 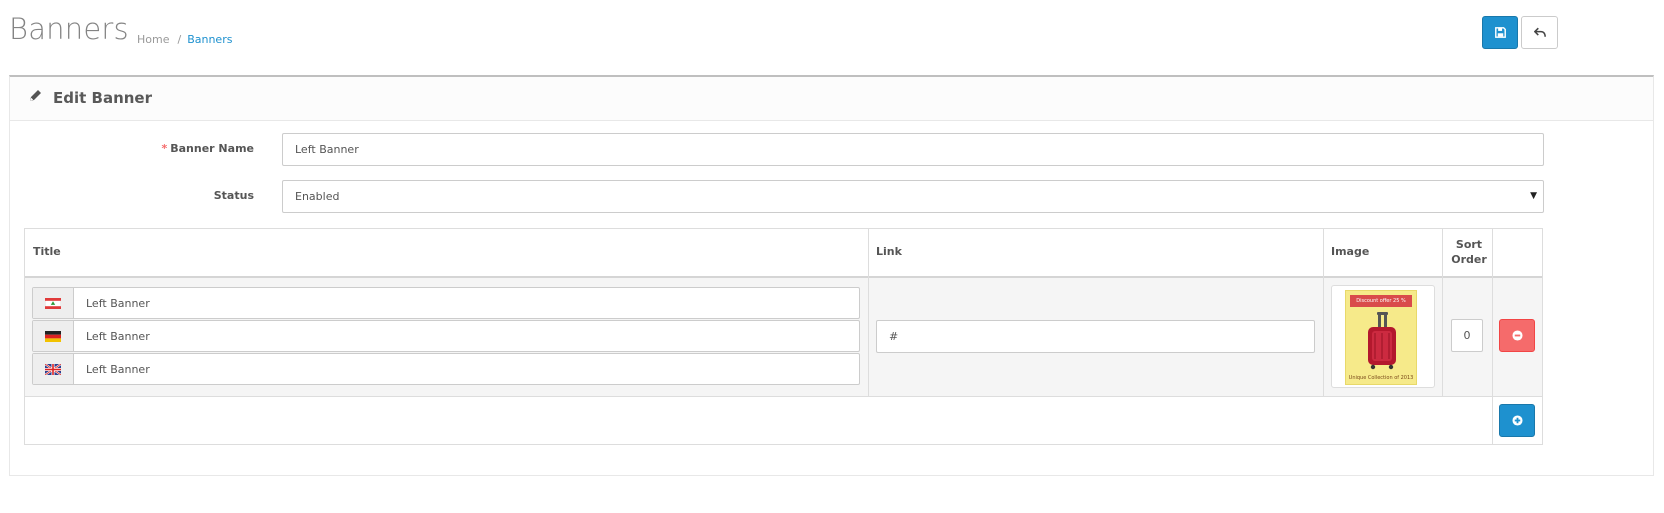 What do you see at coordinates (831, 99) in the screenshot?
I see `panel-heading: Edit Banner` at bounding box center [831, 99].